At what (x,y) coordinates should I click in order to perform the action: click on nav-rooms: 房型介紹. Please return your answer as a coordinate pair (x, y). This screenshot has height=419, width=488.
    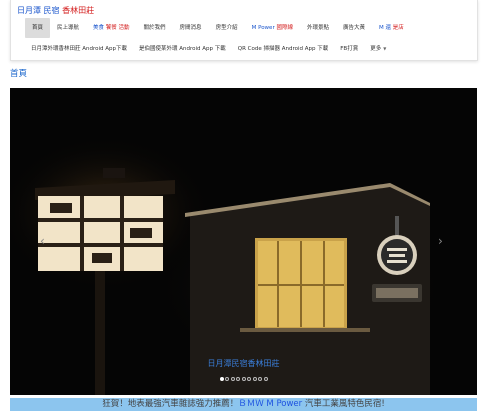
    Looking at the image, I should click on (227, 28).